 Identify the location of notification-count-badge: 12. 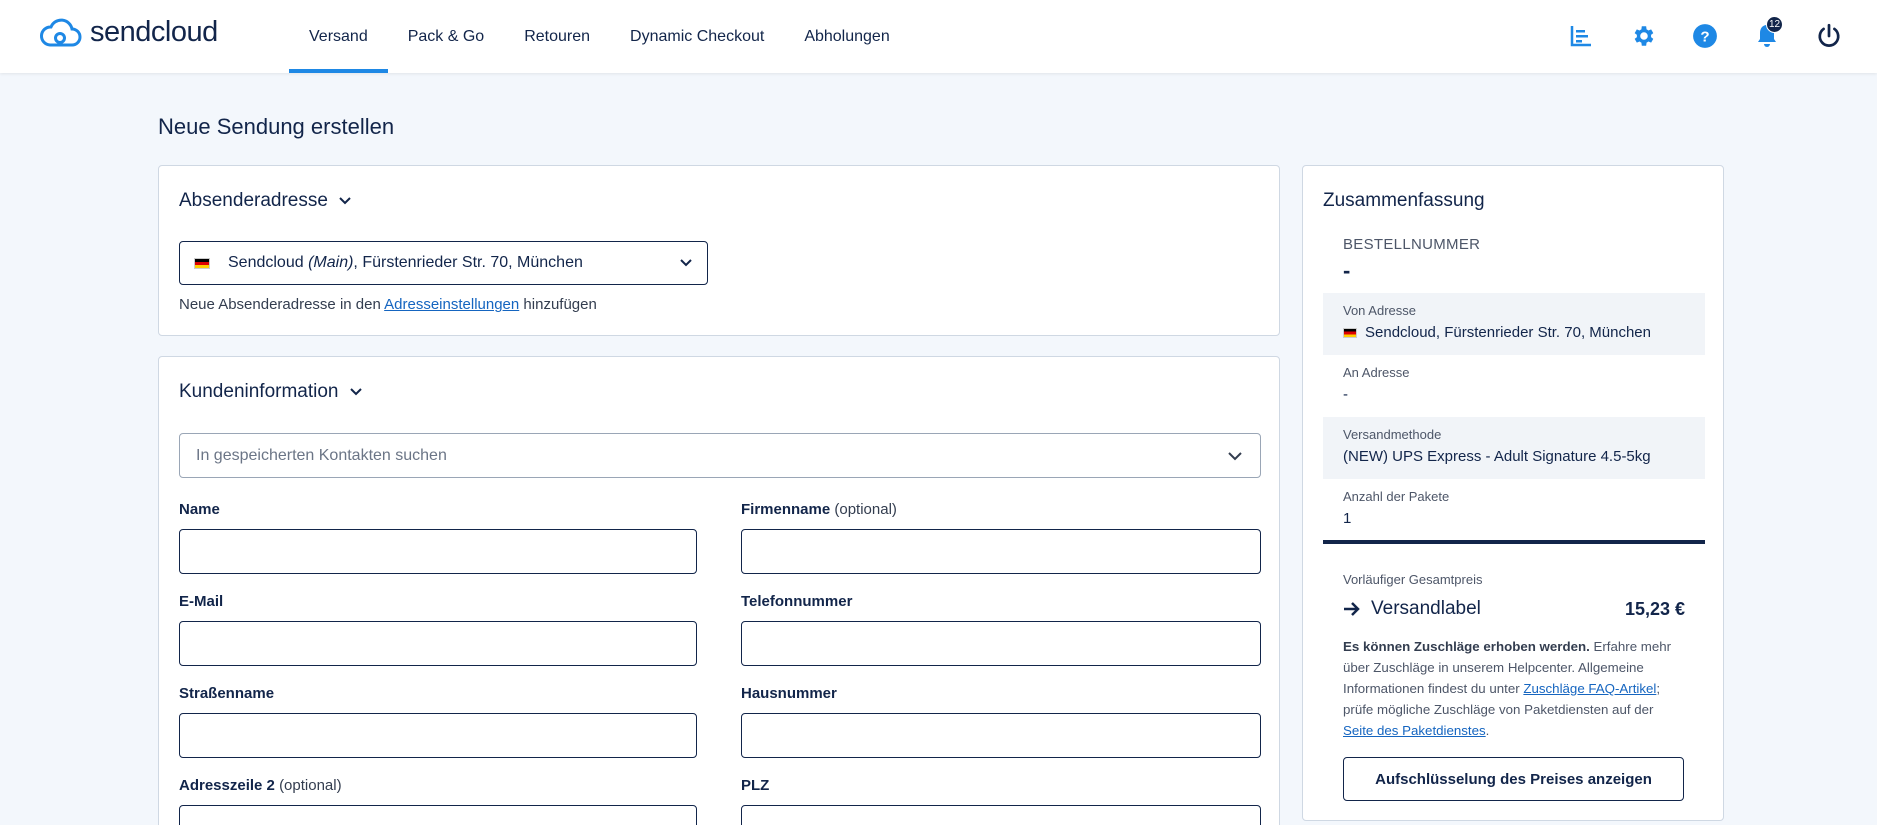
(1774, 24).